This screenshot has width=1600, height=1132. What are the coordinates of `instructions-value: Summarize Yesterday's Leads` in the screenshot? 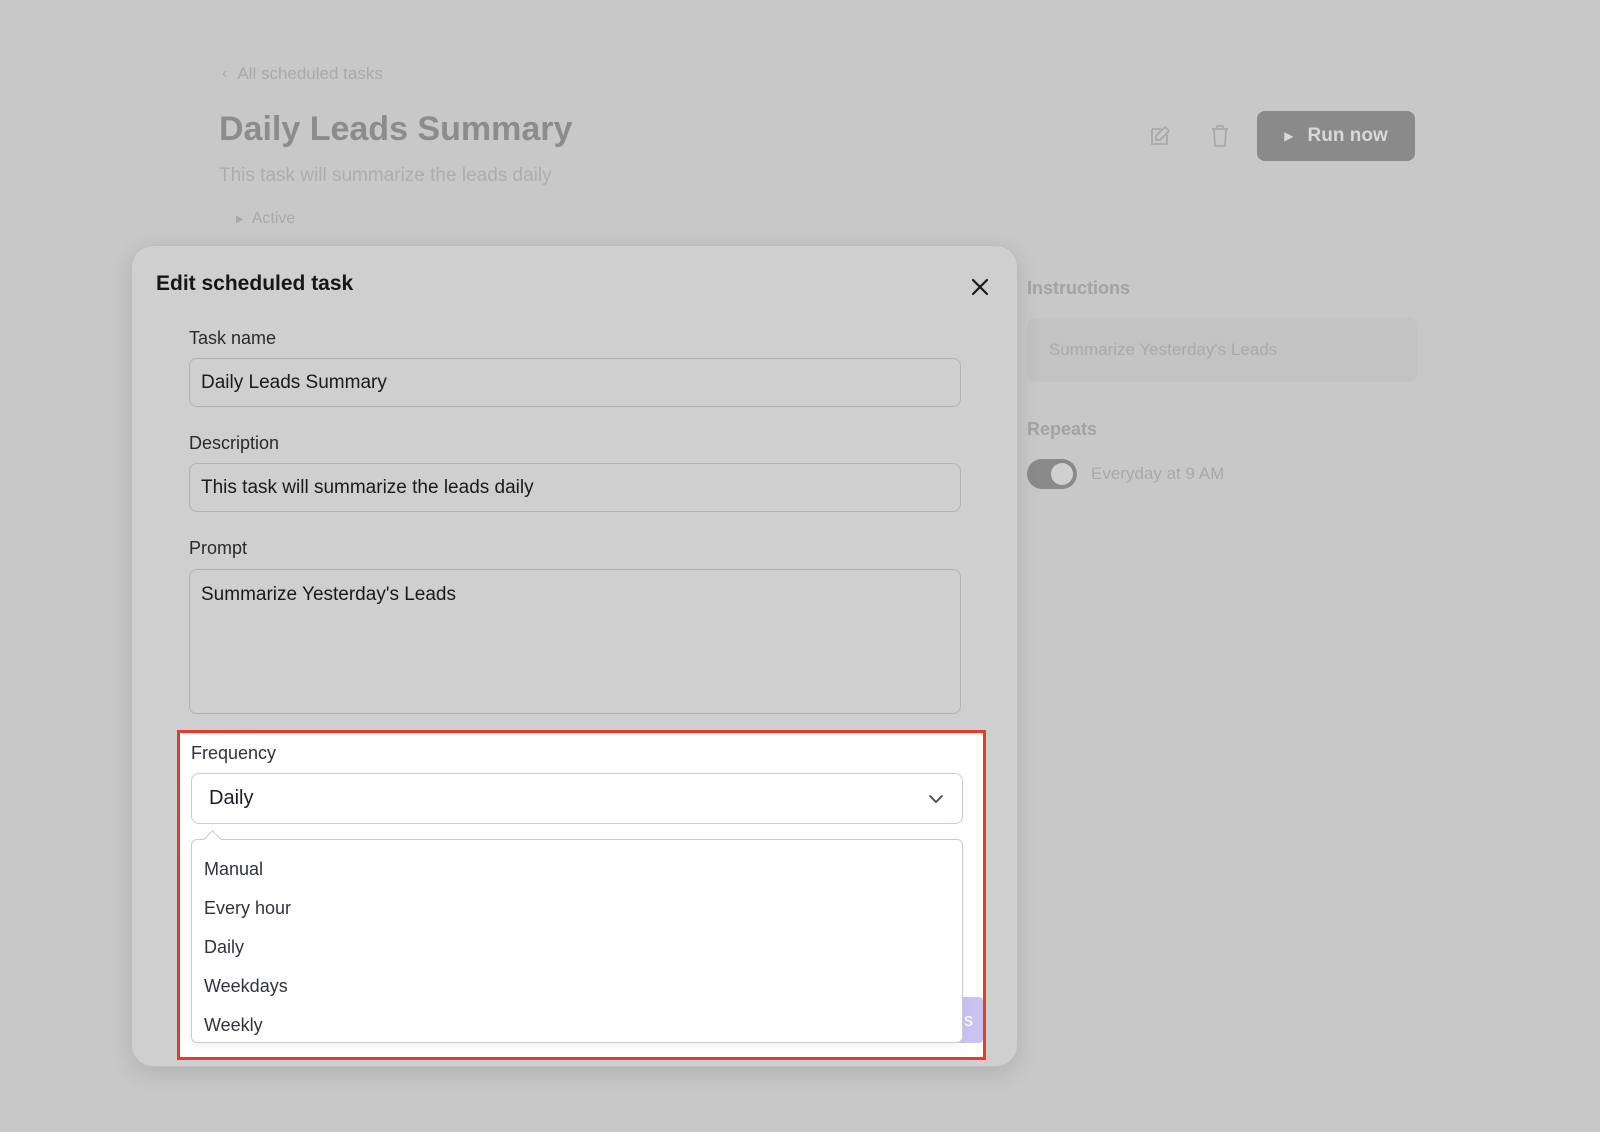 It's located at (1222, 350).